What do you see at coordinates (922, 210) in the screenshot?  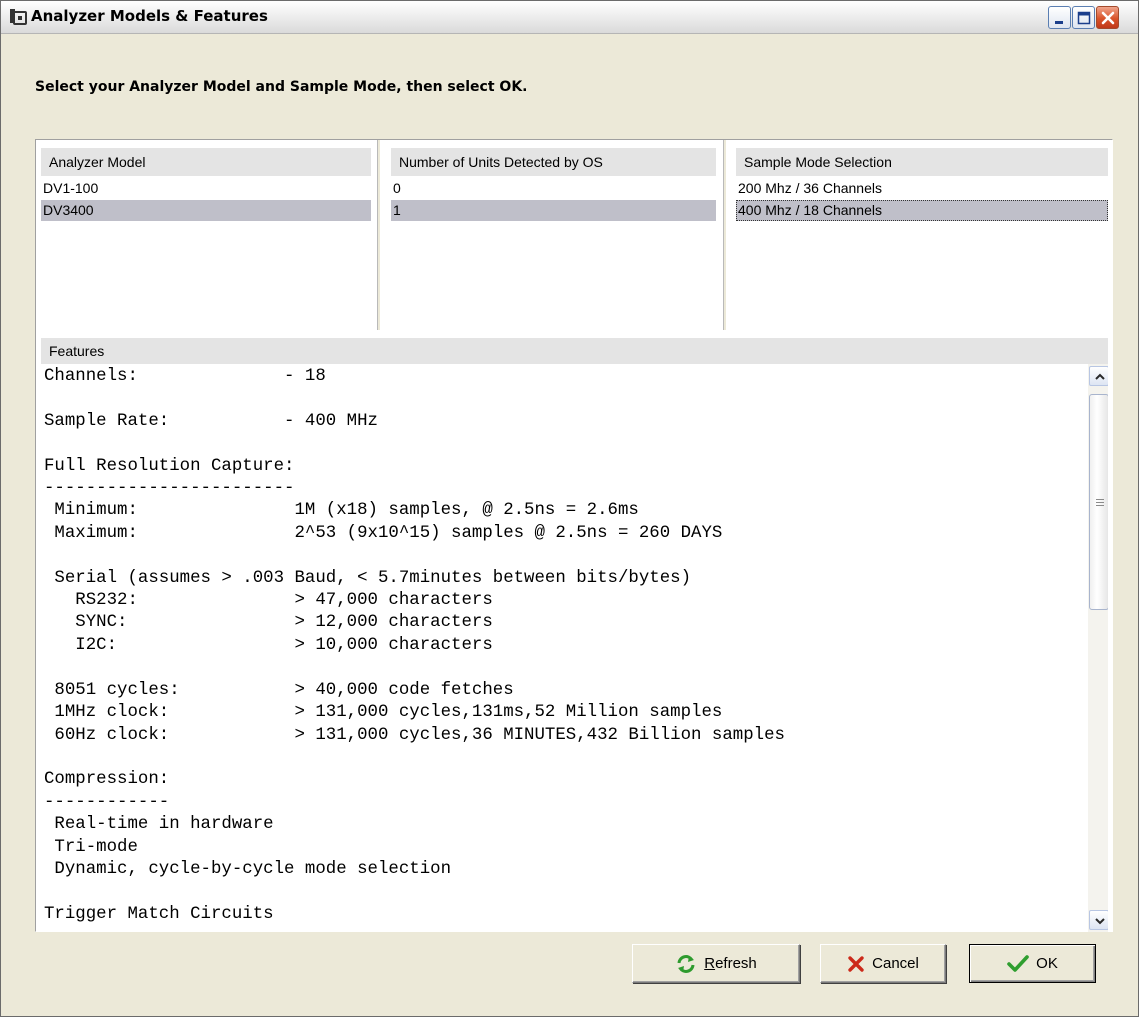 I see `sample-mode-row-selected: 400 Mhz / 18 Channels` at bounding box center [922, 210].